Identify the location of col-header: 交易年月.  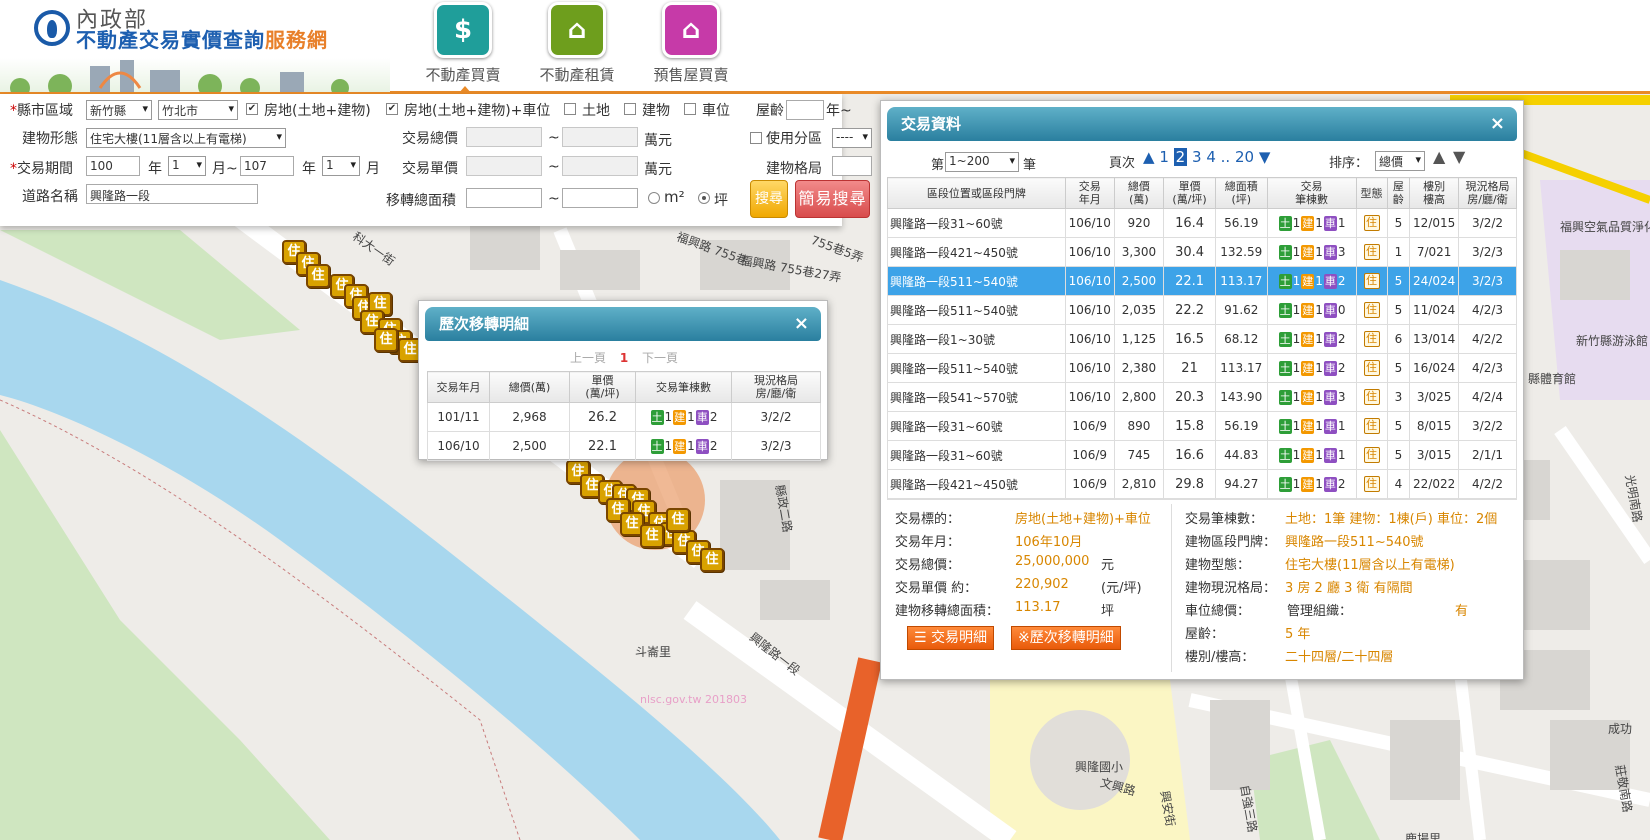
(458, 387).